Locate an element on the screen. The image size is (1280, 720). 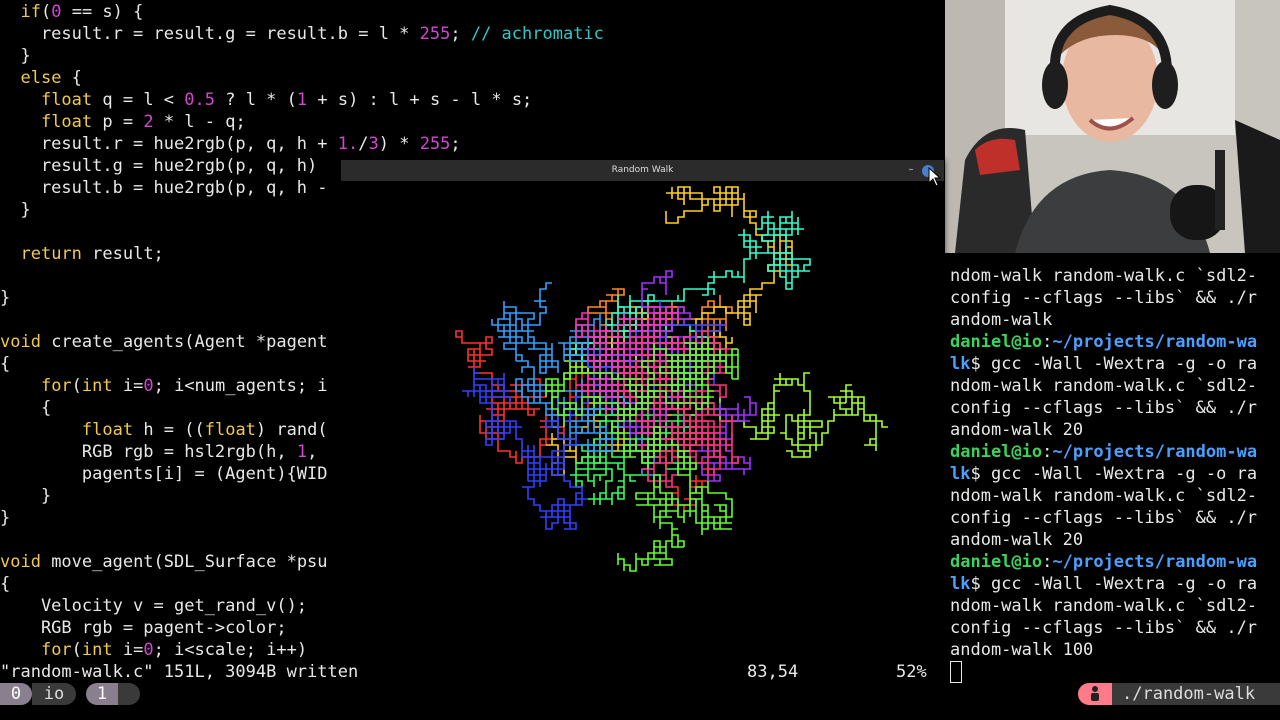
code-line: return result; is located at coordinates (82, 254).